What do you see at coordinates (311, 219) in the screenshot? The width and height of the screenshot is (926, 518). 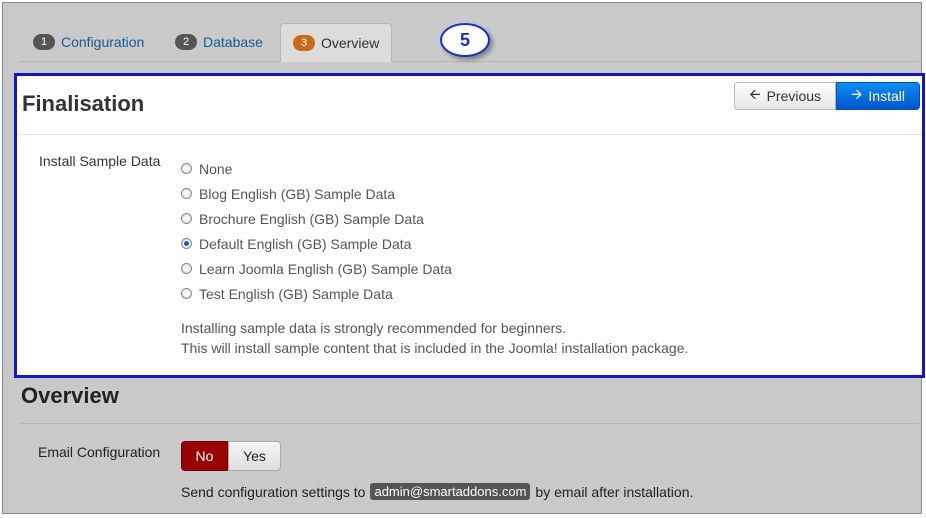 I see `radio-label: Brochure English (GB) Sample Data` at bounding box center [311, 219].